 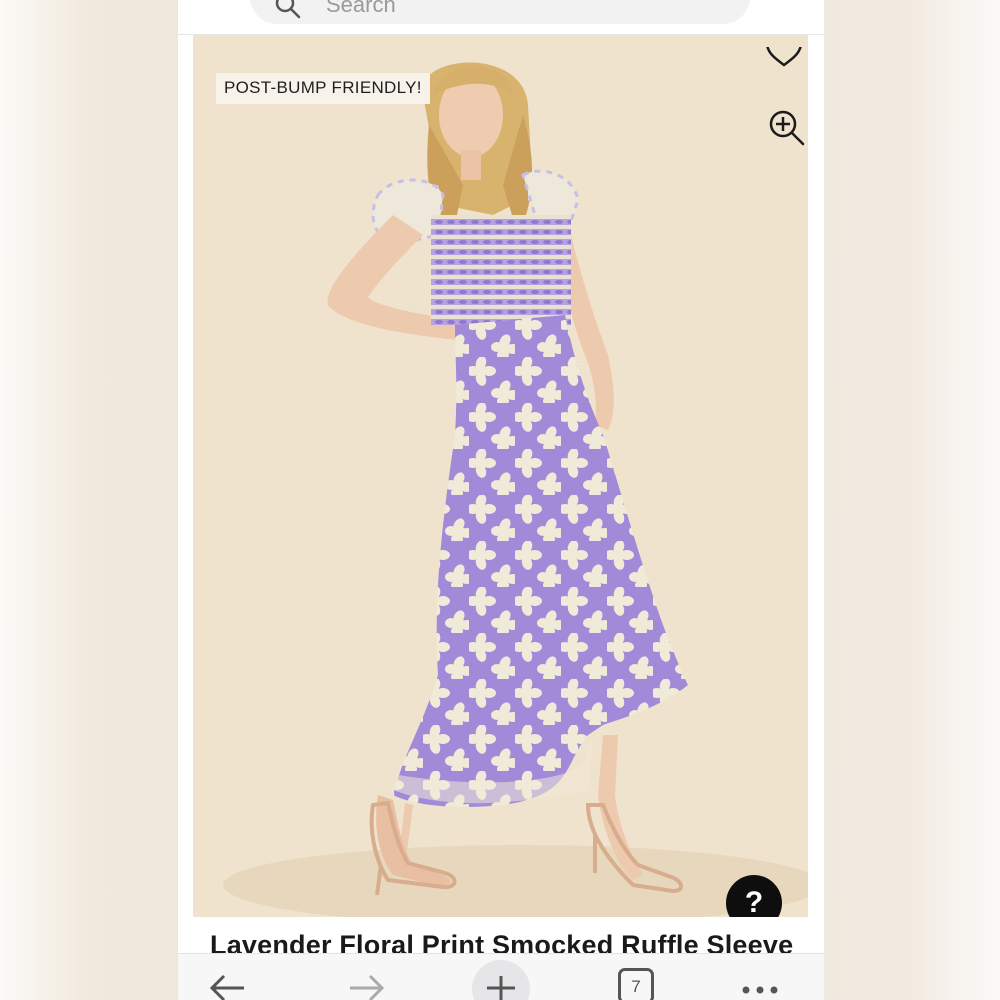 I want to click on tab-count-button: 7, so click(x=636, y=984).